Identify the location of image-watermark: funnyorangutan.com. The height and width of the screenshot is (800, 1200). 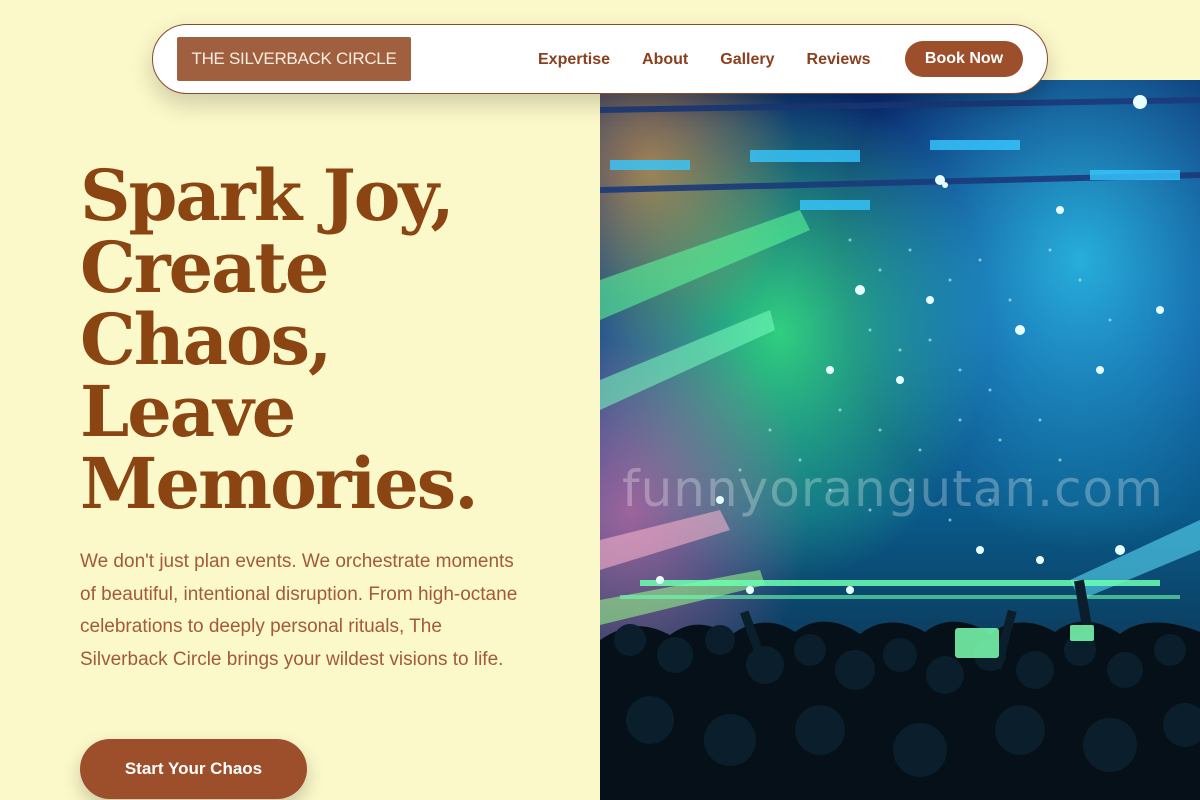
(893, 489).